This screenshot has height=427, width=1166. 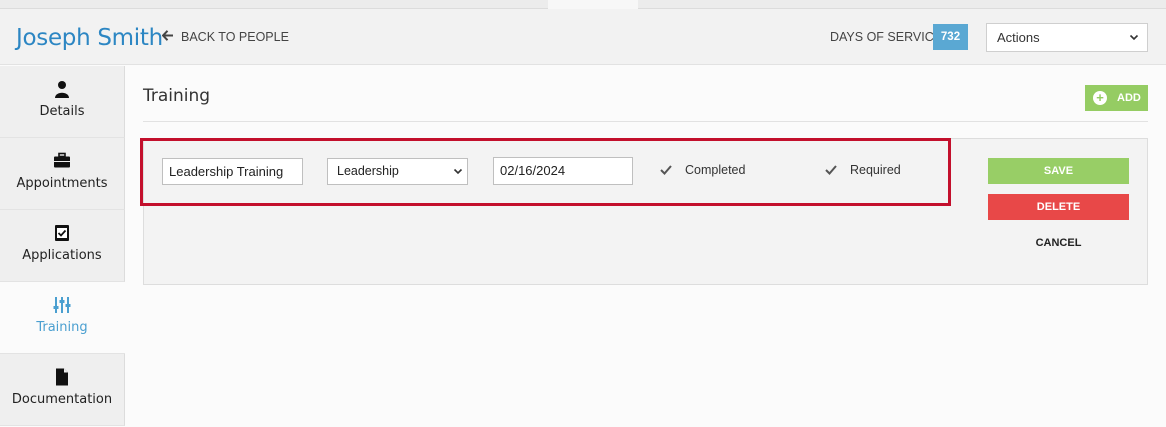 I want to click on sliders-icon, so click(x=62, y=305).